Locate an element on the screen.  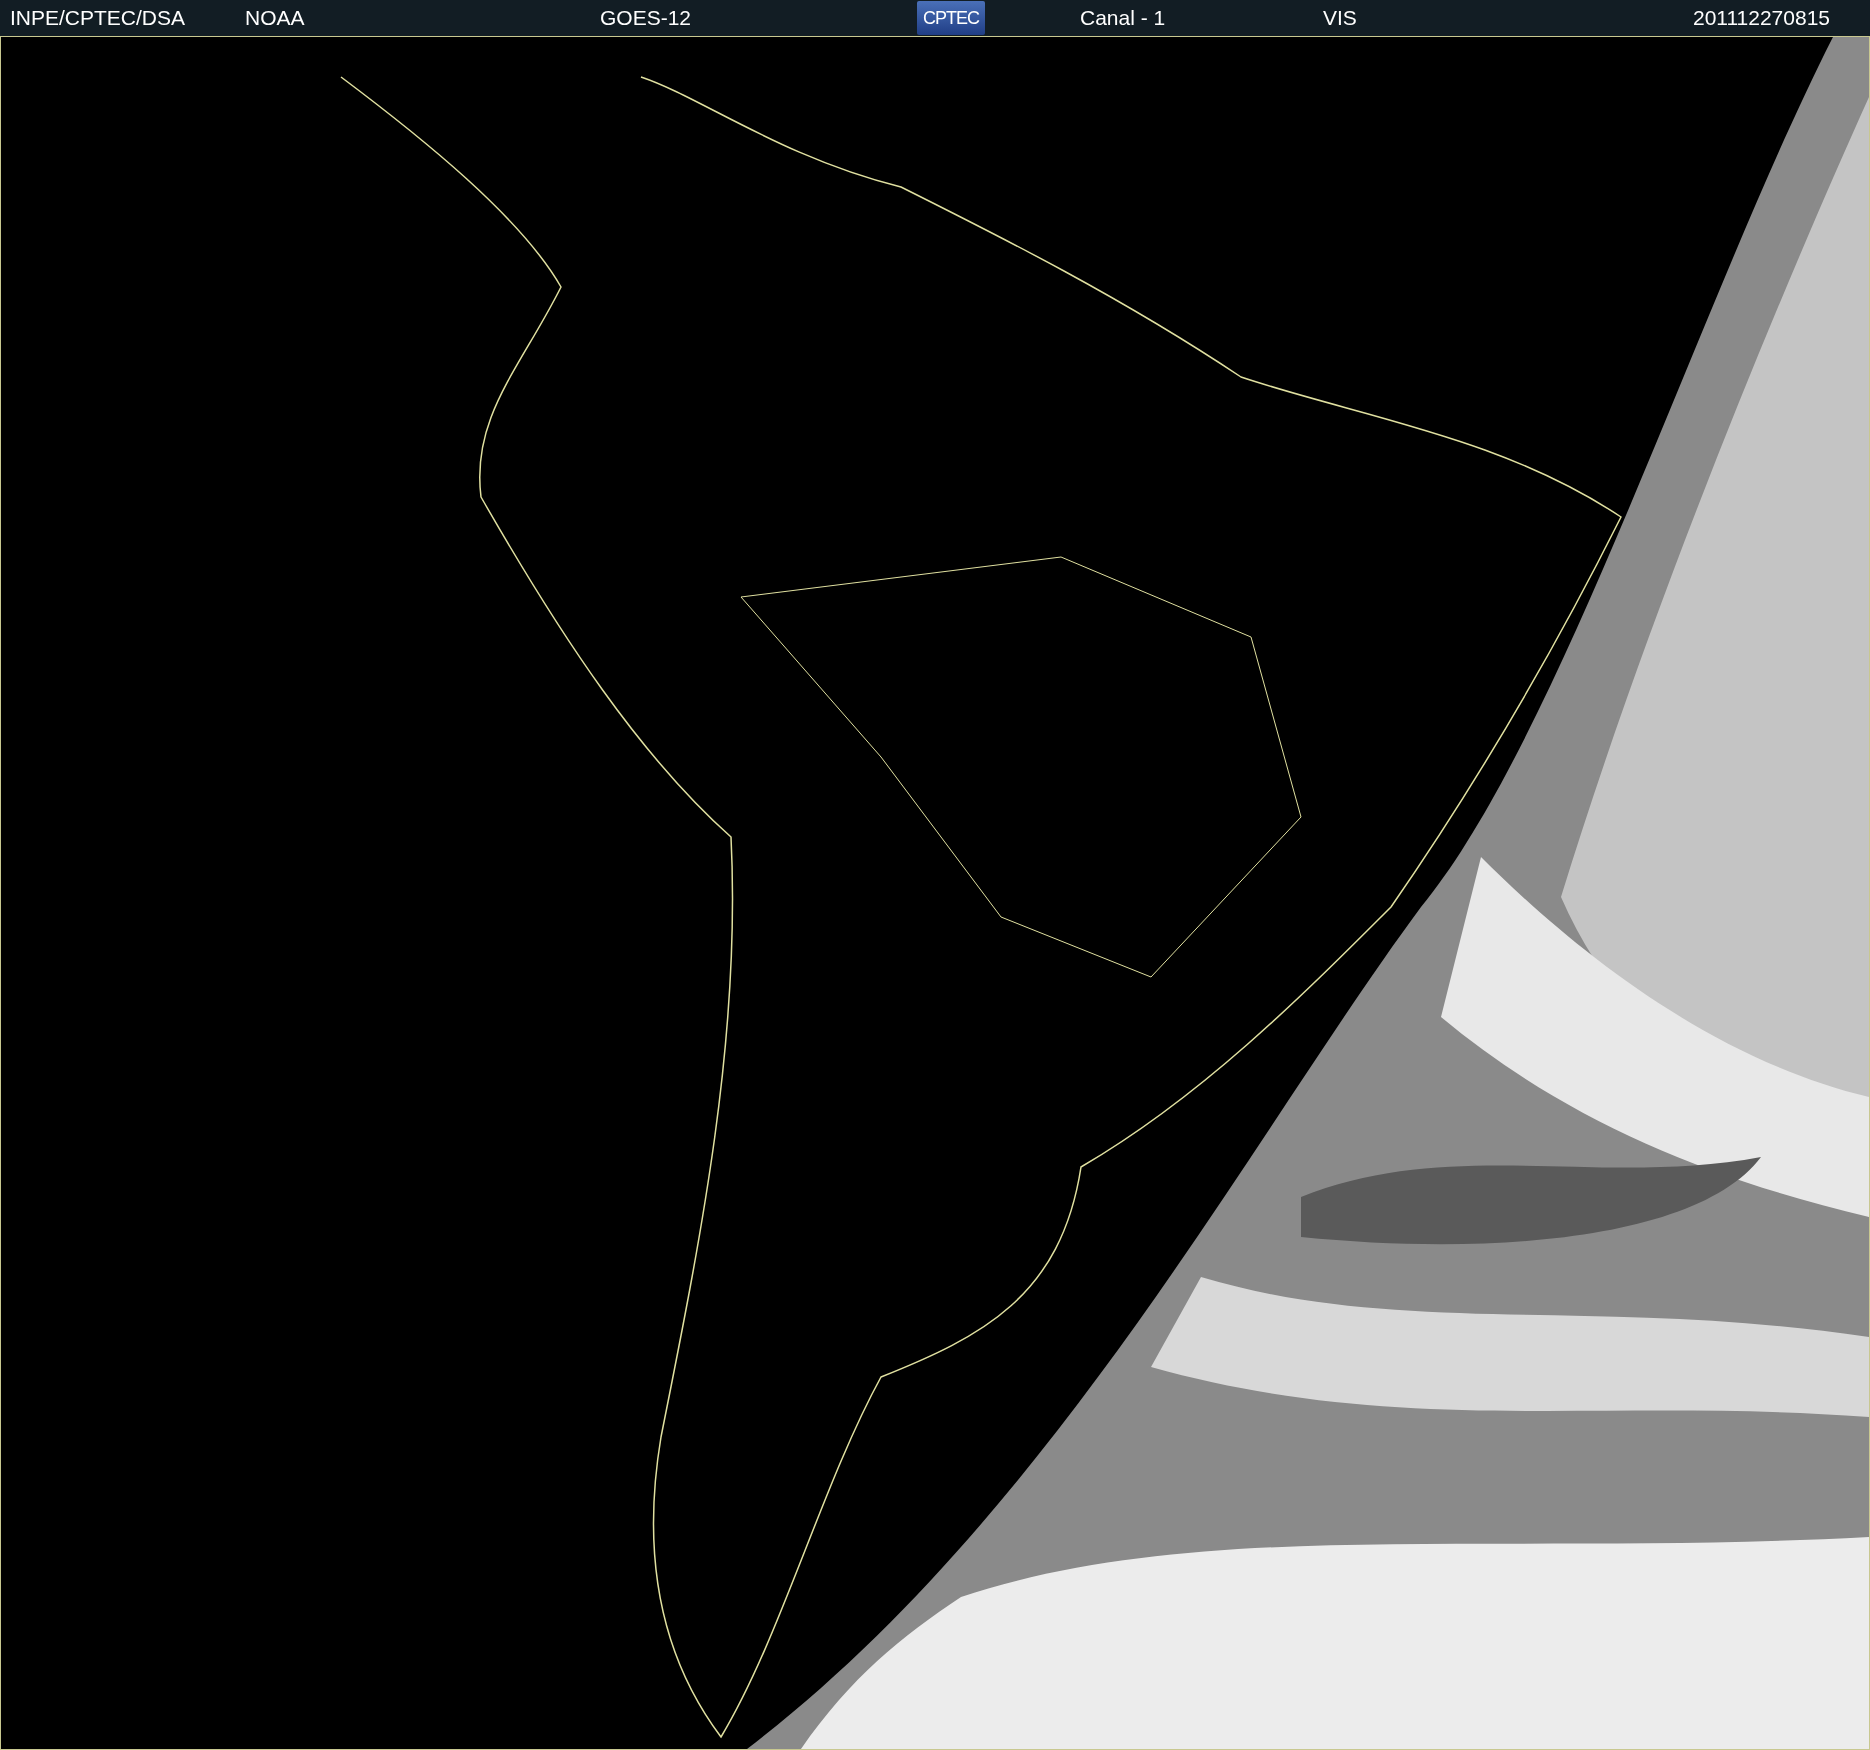
logo: CPTEC is located at coordinates (951, 18).